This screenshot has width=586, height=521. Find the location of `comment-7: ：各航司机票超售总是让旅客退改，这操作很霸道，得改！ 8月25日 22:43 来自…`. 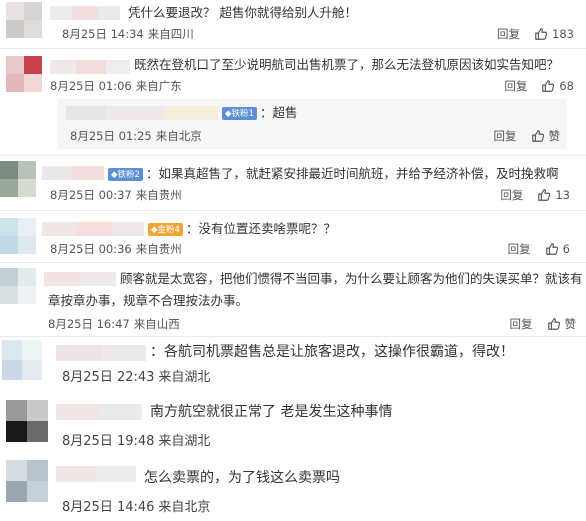

comment-7: ：各航司机票超售总是让旅客退改，这操作很霸道，得改！ 8月25日 22:43 来自… is located at coordinates (293, 364).